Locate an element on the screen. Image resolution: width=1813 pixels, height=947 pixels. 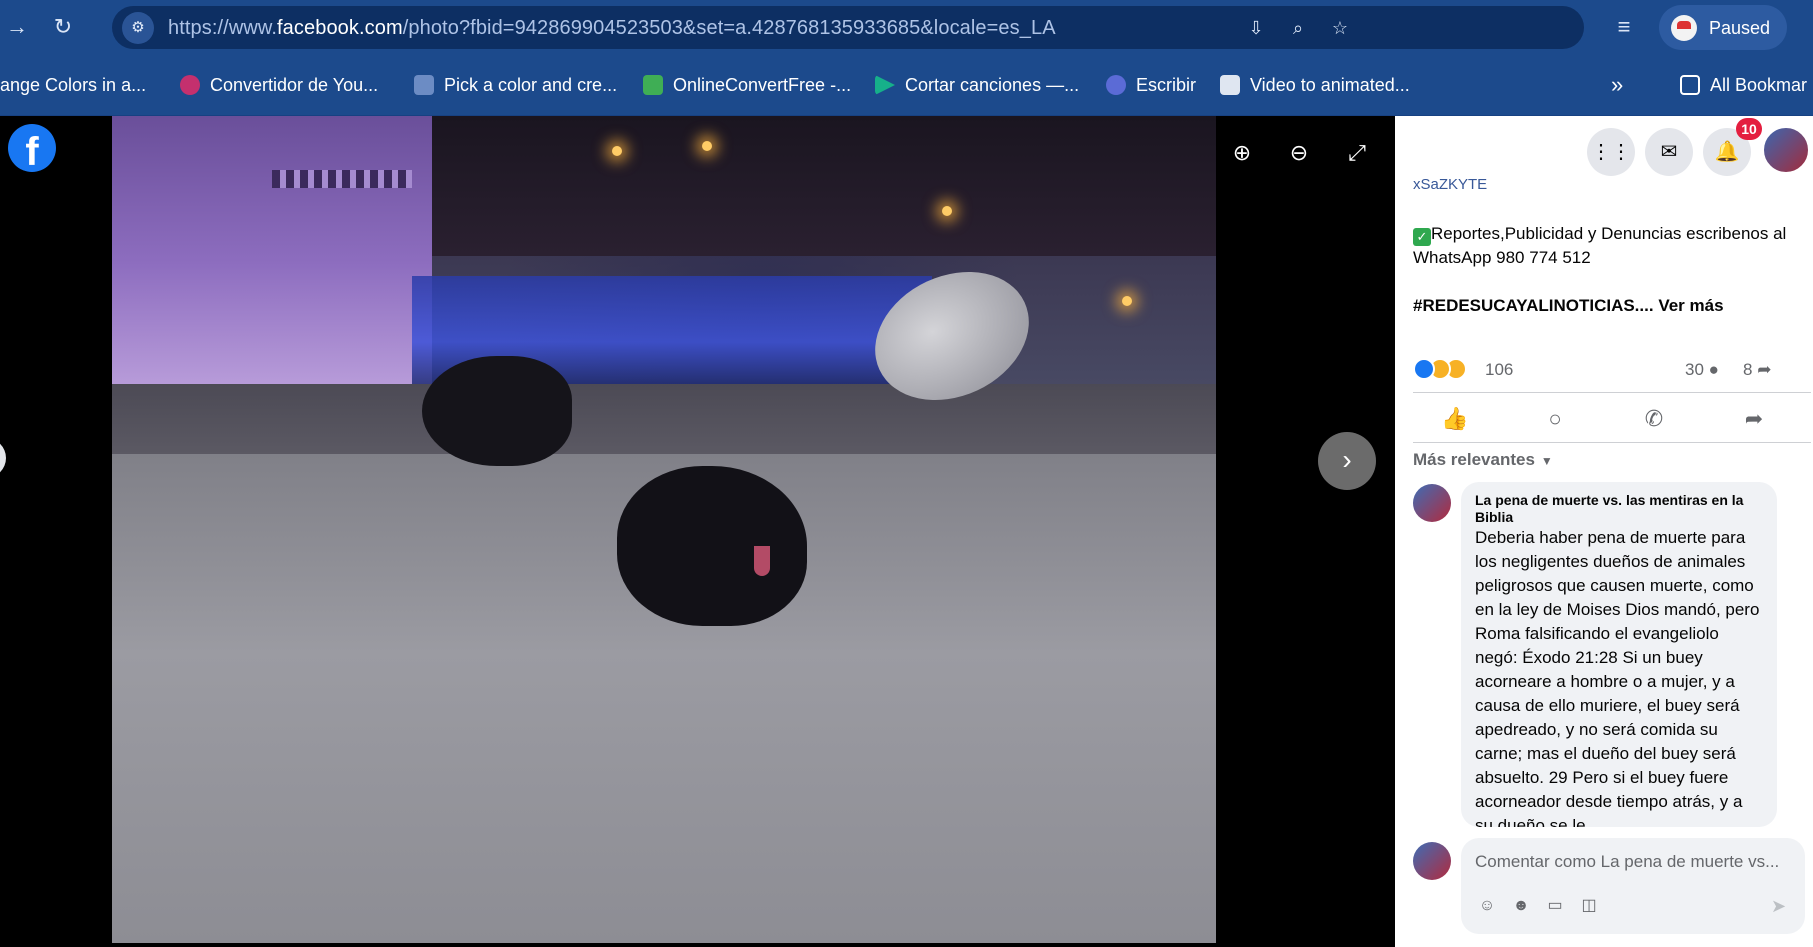
like-icon: 👍 is located at coordinates (1455, 419).